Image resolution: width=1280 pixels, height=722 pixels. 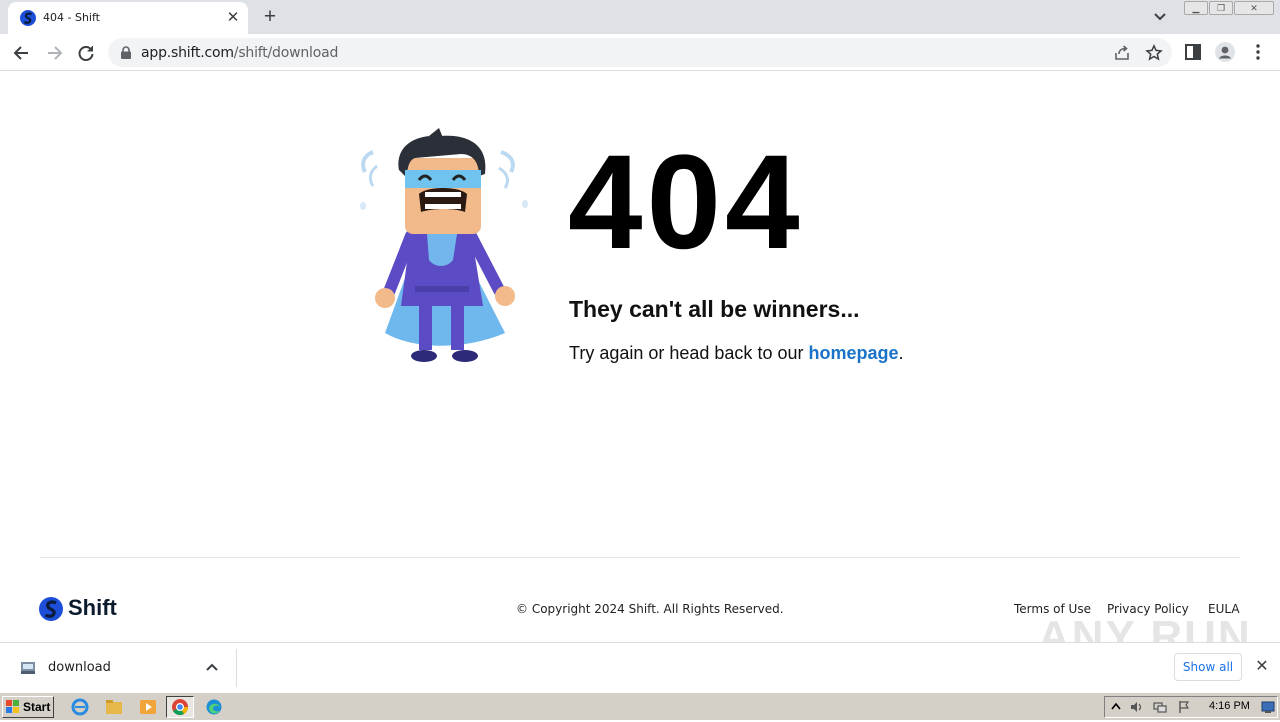 I want to click on reload-icon, so click(x=86, y=53).